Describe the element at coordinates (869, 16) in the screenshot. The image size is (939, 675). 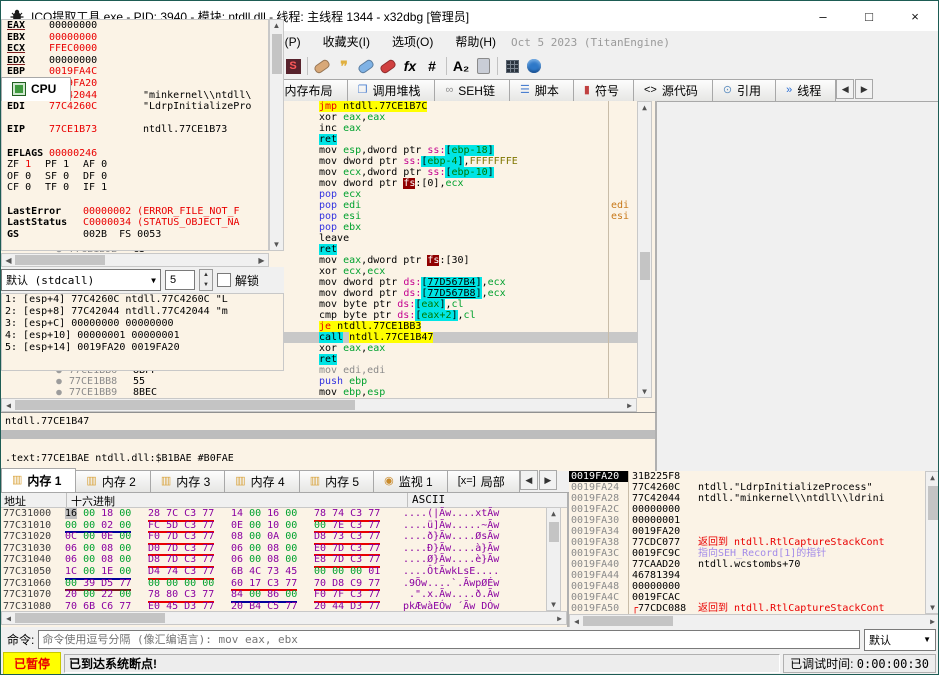
I see `maximize-button: □` at that location.